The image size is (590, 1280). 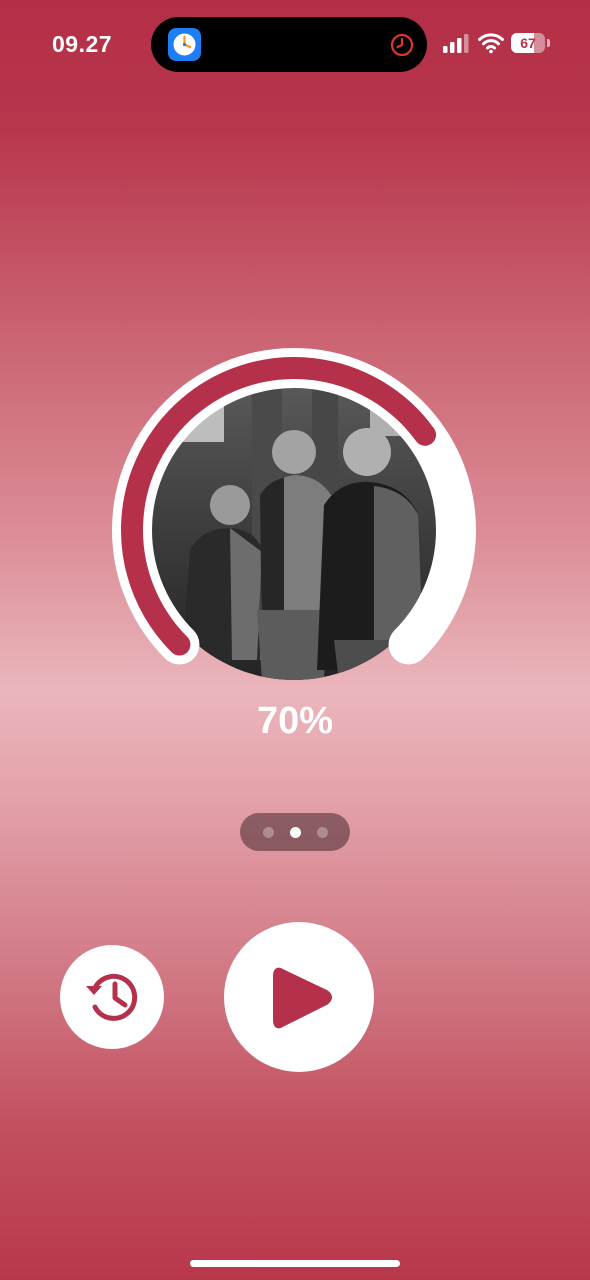 What do you see at coordinates (289, 44) in the screenshot?
I see `dynamic-island` at bounding box center [289, 44].